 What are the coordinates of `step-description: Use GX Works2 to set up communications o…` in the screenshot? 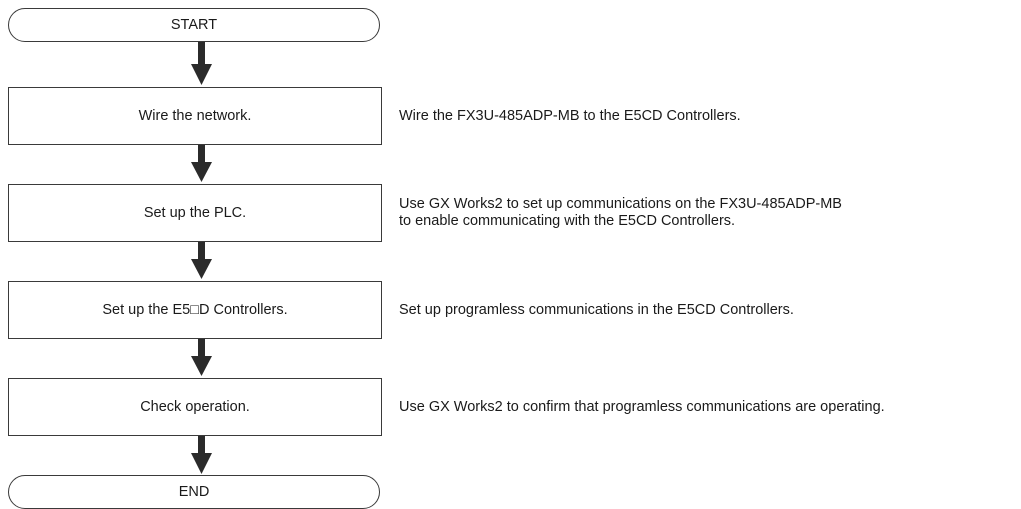 It's located at (620, 213).